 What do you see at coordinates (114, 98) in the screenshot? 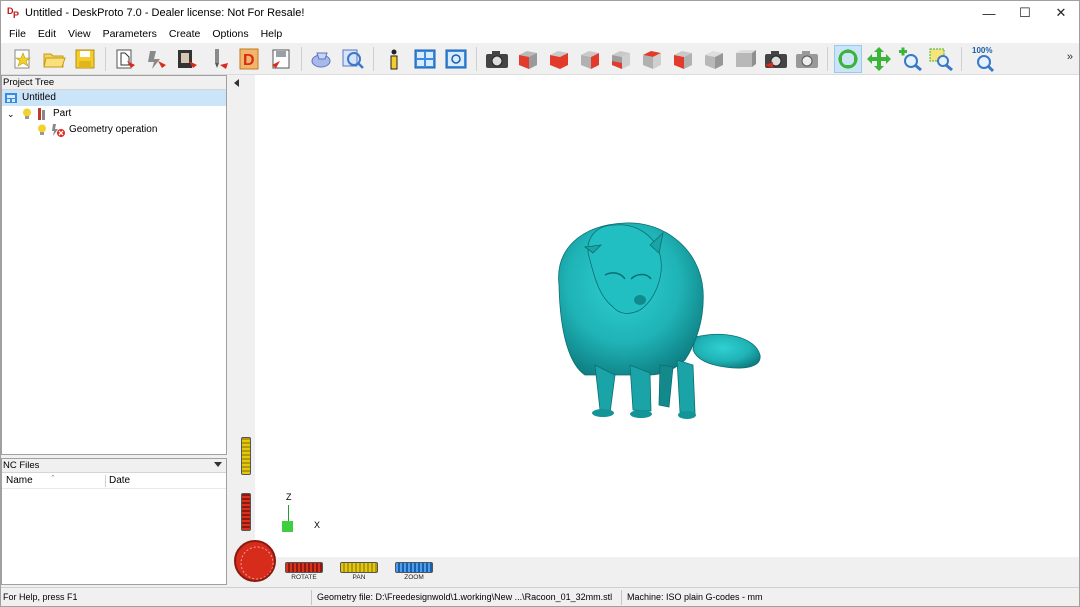
I see `tree-item-project: Untitled` at bounding box center [114, 98].